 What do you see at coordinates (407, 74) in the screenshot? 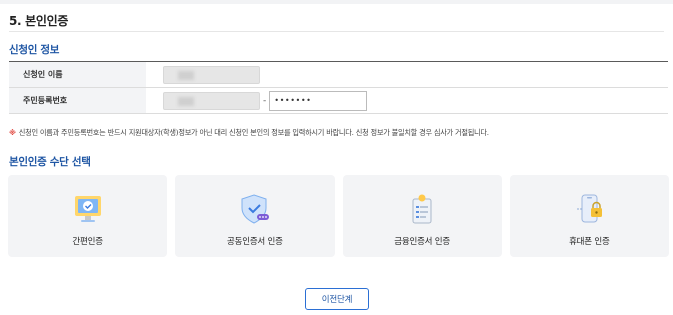
I see `name-value-cell` at bounding box center [407, 74].